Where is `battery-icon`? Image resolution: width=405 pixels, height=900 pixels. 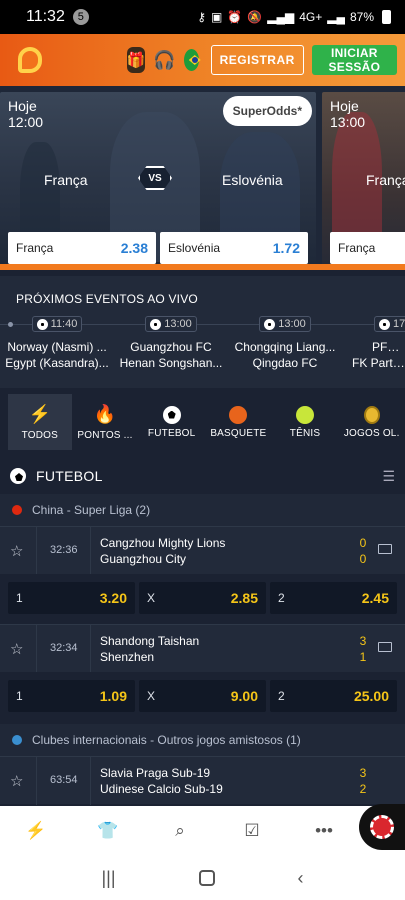 battery-icon is located at coordinates (386, 17).